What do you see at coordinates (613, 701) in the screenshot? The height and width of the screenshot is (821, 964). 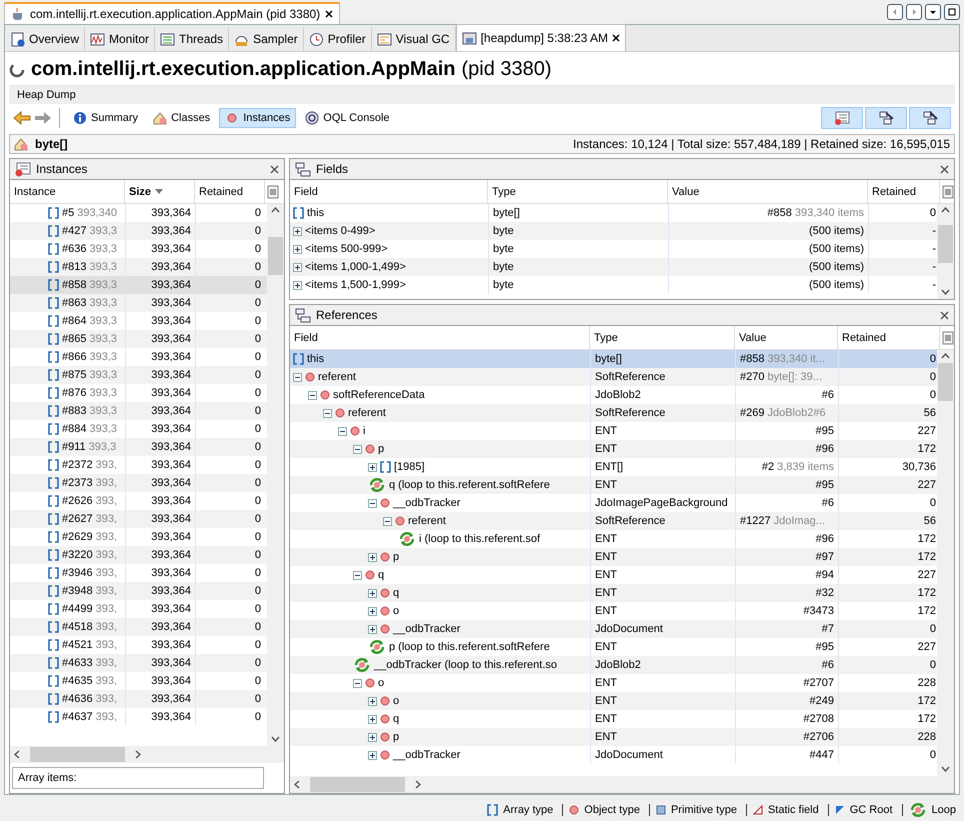 I see `table-row: o ENT #249 172` at bounding box center [613, 701].